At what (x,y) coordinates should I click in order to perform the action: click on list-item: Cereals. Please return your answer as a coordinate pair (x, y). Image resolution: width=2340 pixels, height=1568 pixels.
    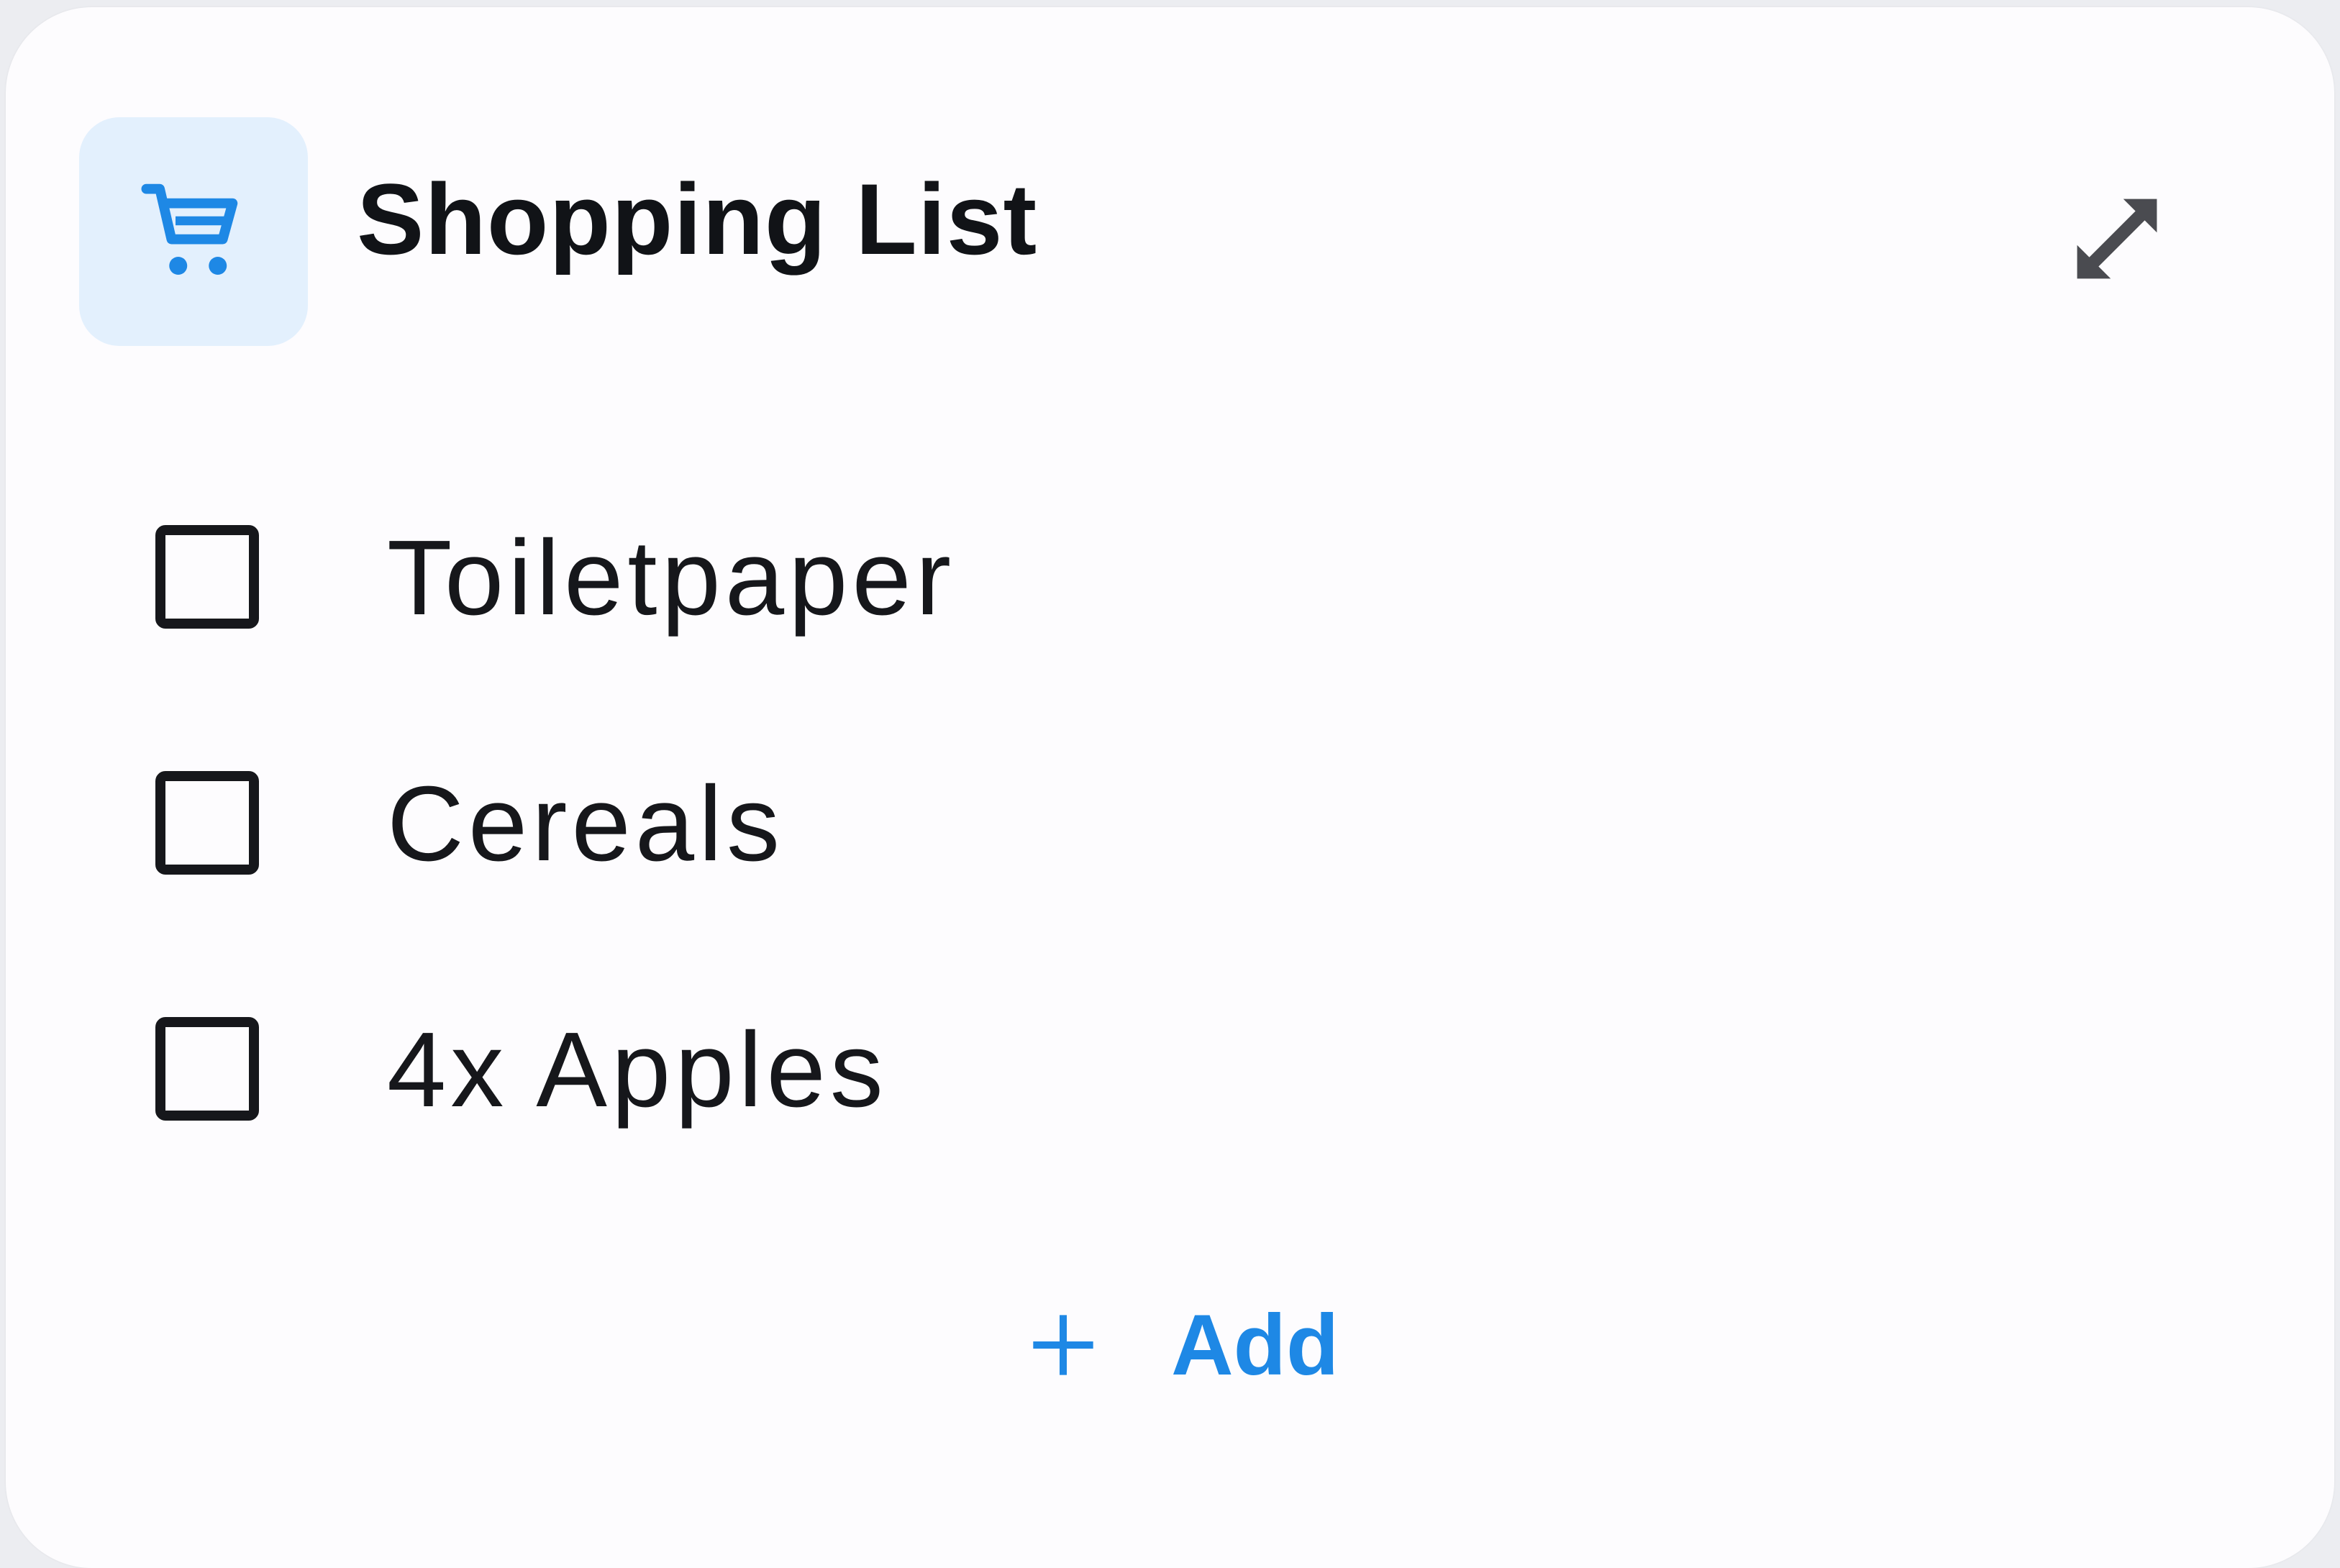
    Looking at the image, I should click on (1170, 829).